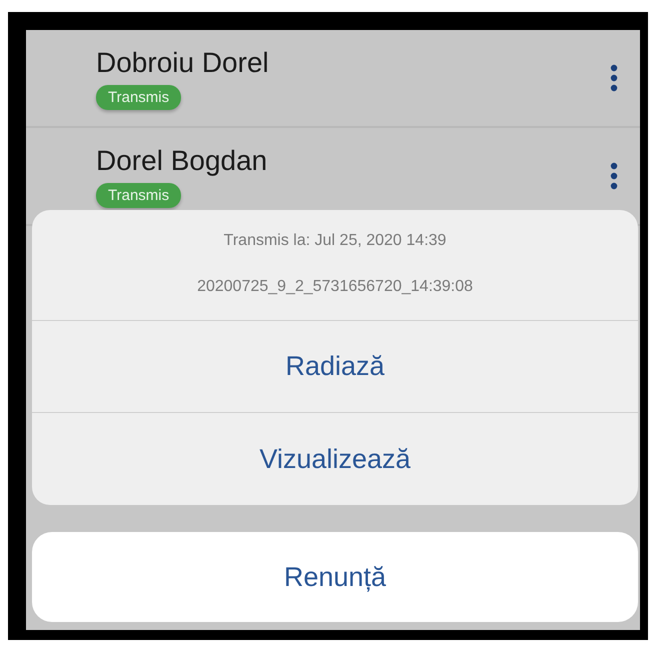  What do you see at coordinates (182, 62) in the screenshot?
I see `contact-name: Dobroiu Dorel` at bounding box center [182, 62].